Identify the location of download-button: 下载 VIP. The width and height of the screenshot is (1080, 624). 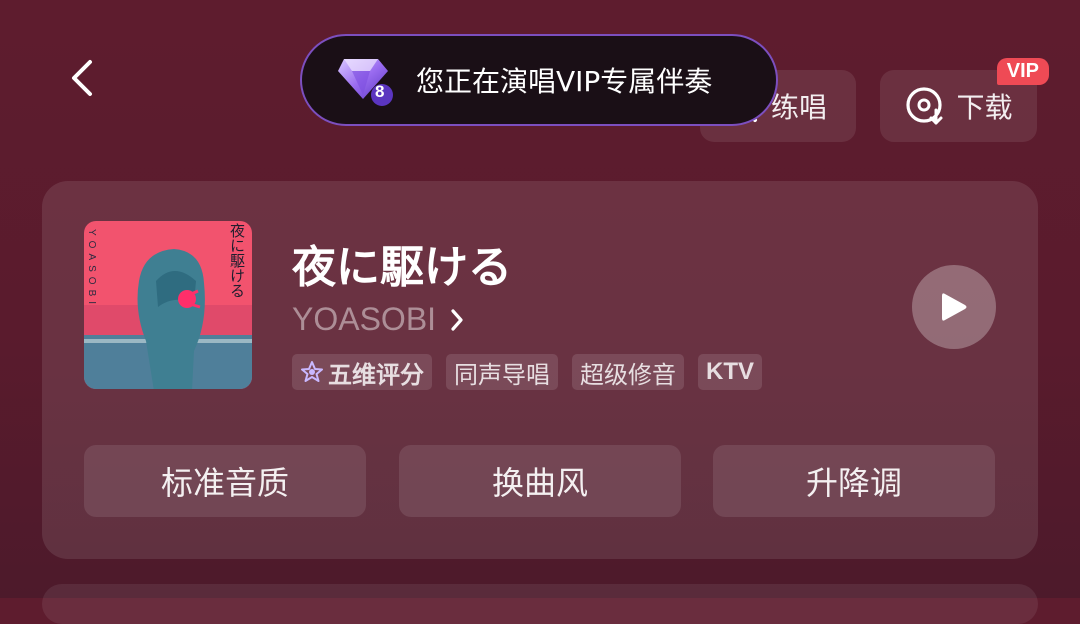
(964, 100).